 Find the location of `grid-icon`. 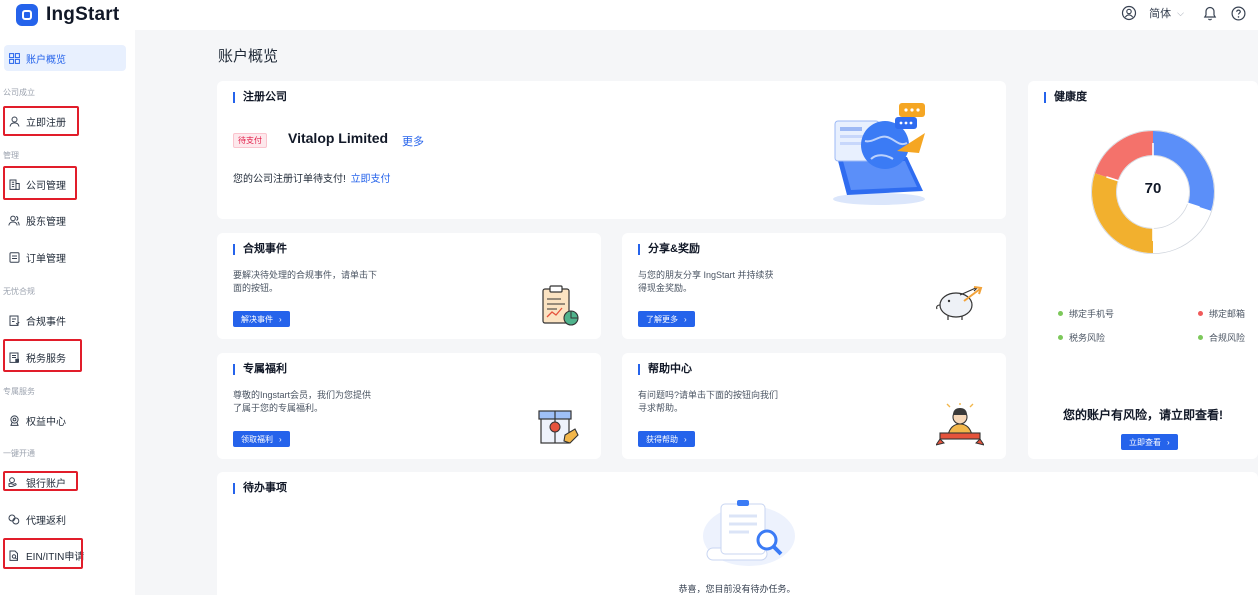

grid-icon is located at coordinates (14, 58).